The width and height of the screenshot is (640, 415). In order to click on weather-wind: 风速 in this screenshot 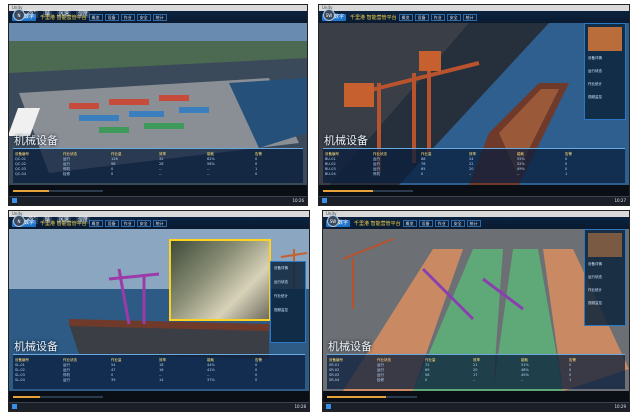, I will do `click(63, 219)`.